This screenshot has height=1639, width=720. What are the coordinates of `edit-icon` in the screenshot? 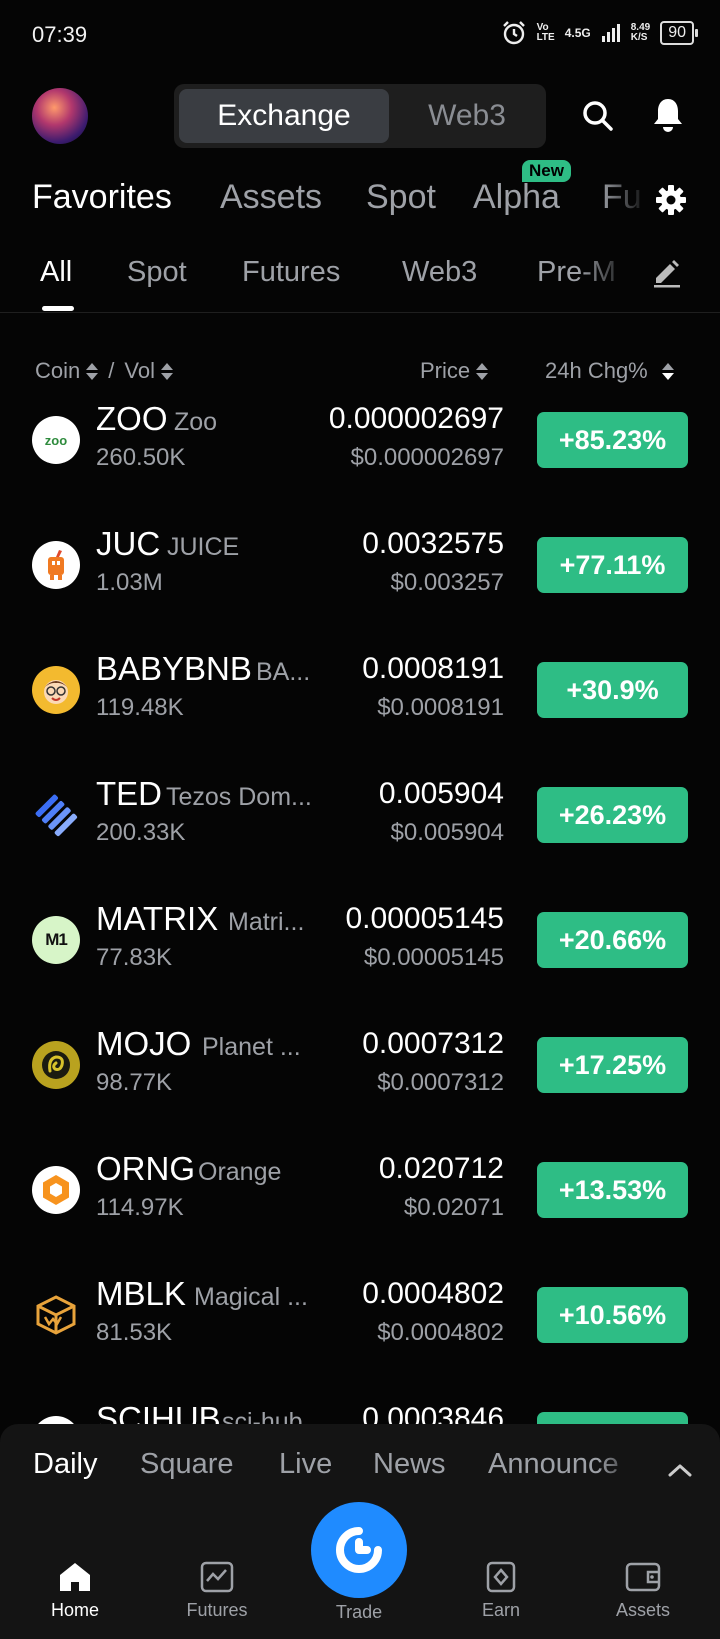 It's located at (666, 272).